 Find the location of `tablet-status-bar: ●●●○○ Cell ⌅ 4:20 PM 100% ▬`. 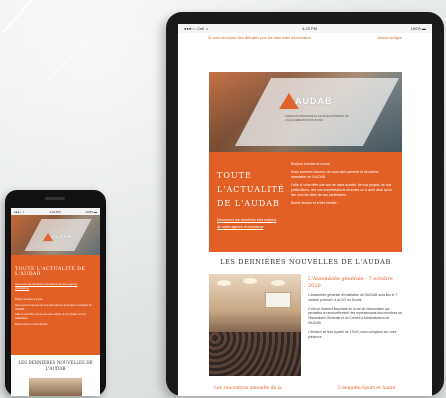

tablet-status-bar: ●●●○○ Cell ⌅ 4:20 PM 100% ▬ is located at coordinates (305, 28).